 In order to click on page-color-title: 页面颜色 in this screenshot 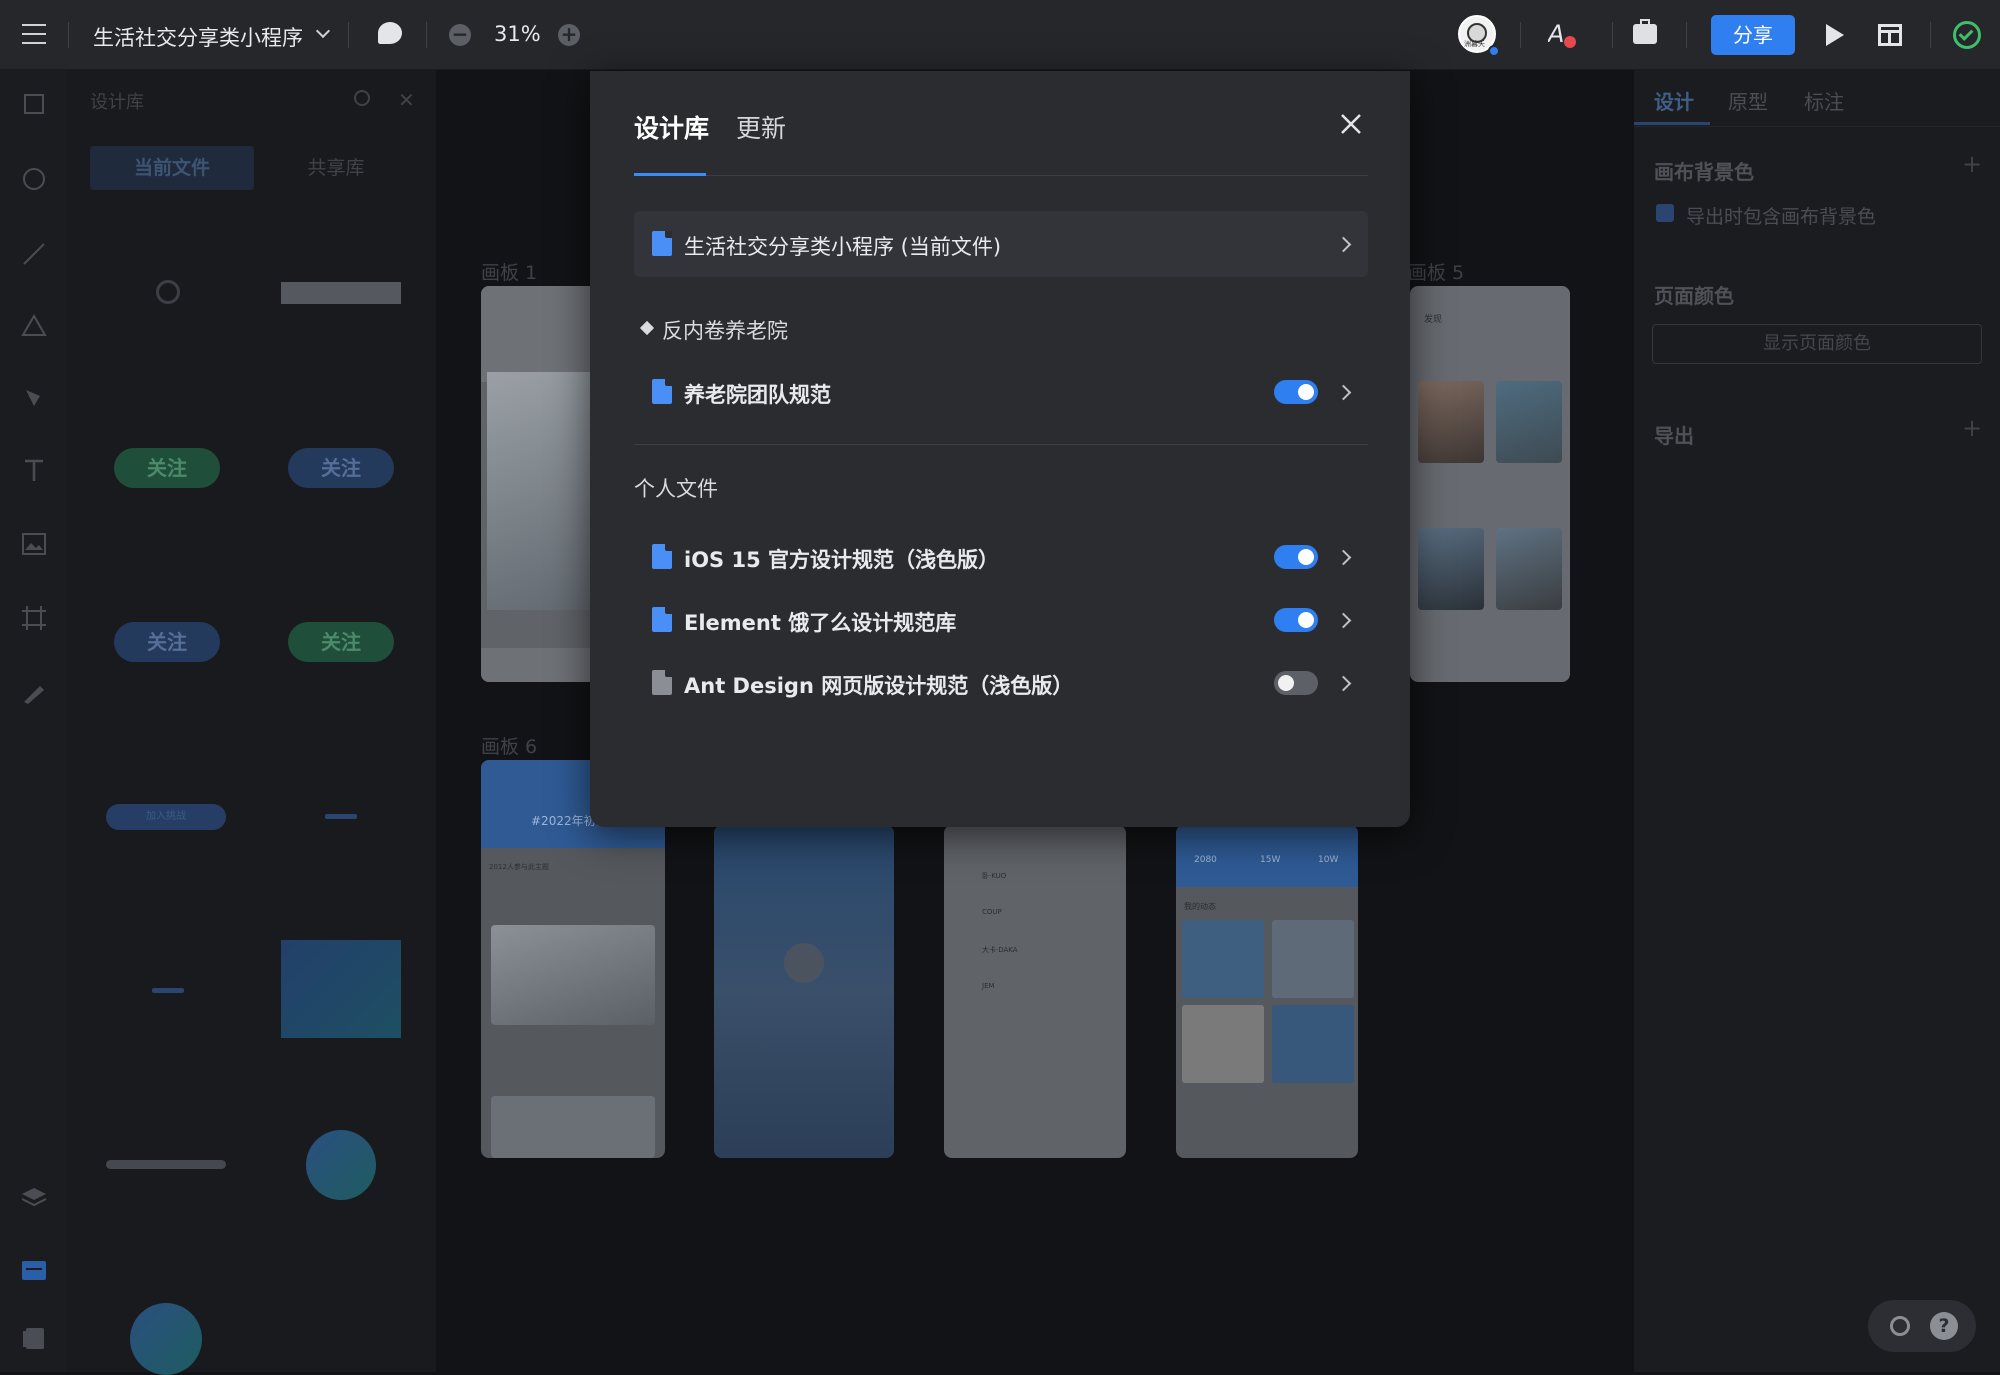, I will do `click(1694, 296)`.